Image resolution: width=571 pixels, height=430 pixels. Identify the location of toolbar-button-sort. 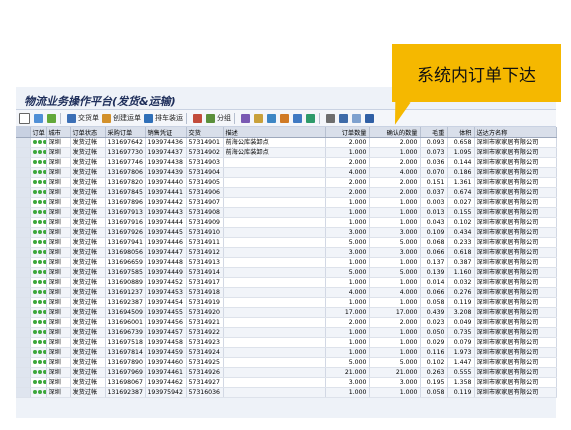
(272, 118).